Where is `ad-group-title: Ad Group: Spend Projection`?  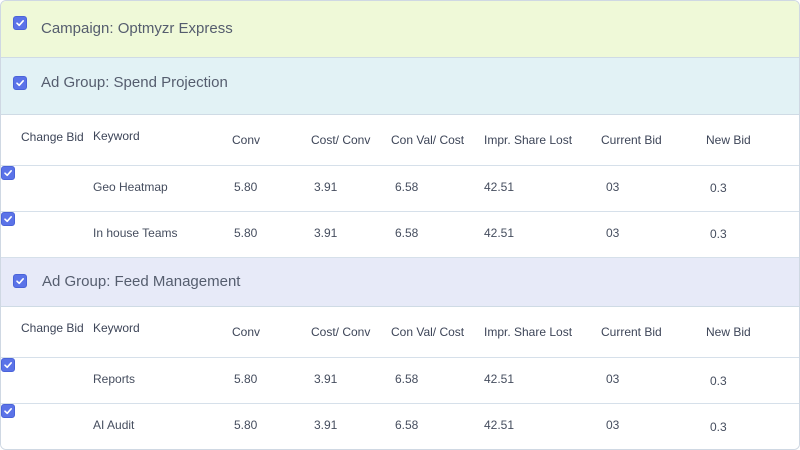
ad-group-title: Ad Group: Spend Projection is located at coordinates (134, 82).